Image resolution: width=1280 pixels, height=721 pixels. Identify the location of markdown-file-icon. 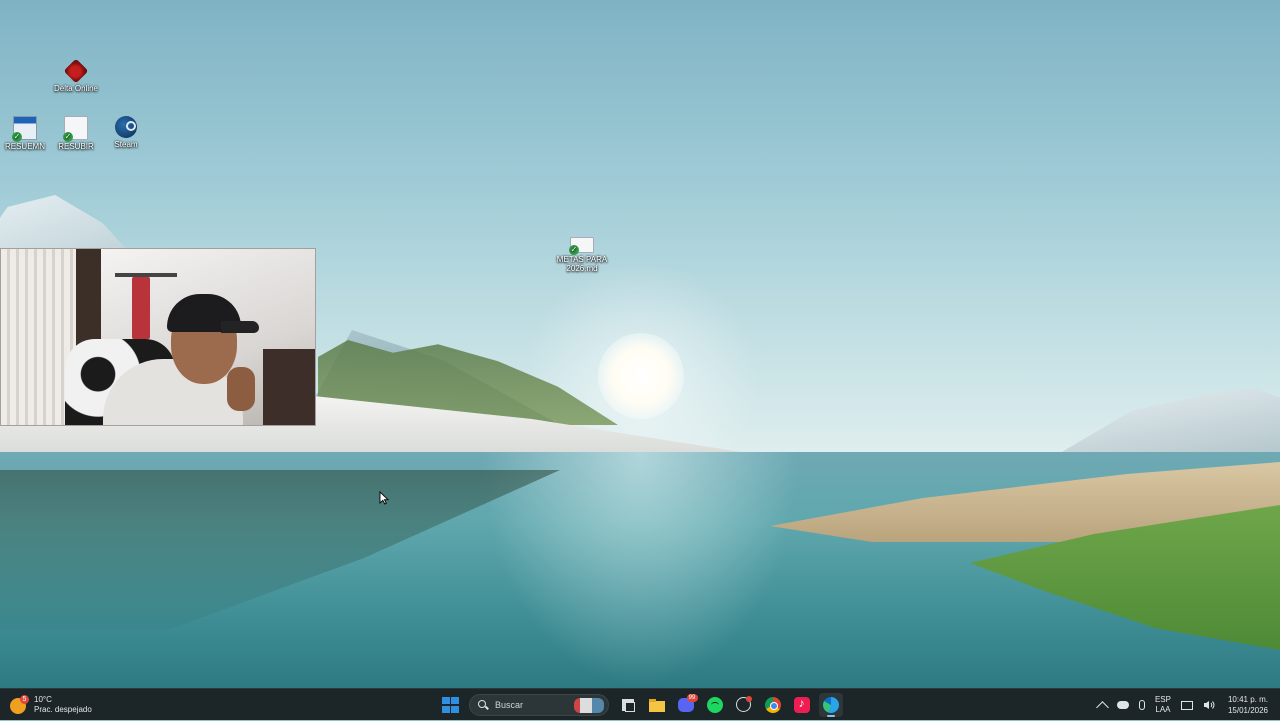
(581, 246).